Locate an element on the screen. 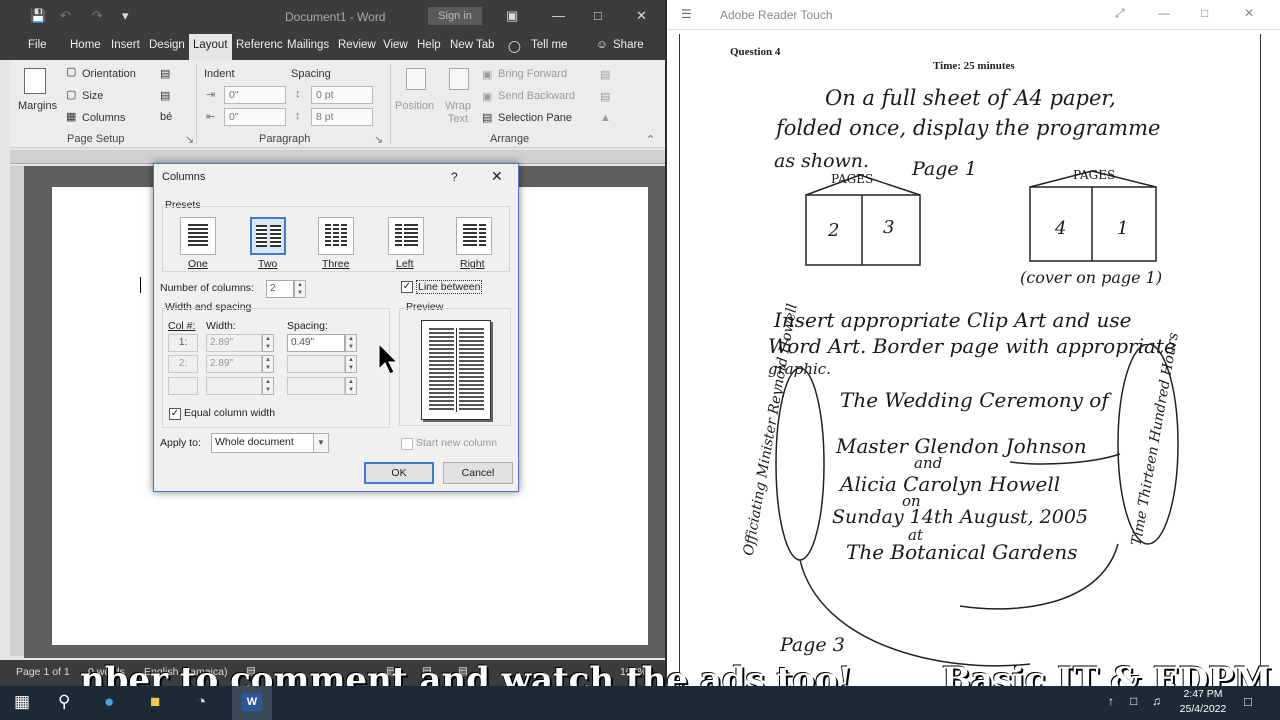 The height and width of the screenshot is (720, 1280). col-1-spacing-spinner: ▲ ▼ is located at coordinates (351, 343).